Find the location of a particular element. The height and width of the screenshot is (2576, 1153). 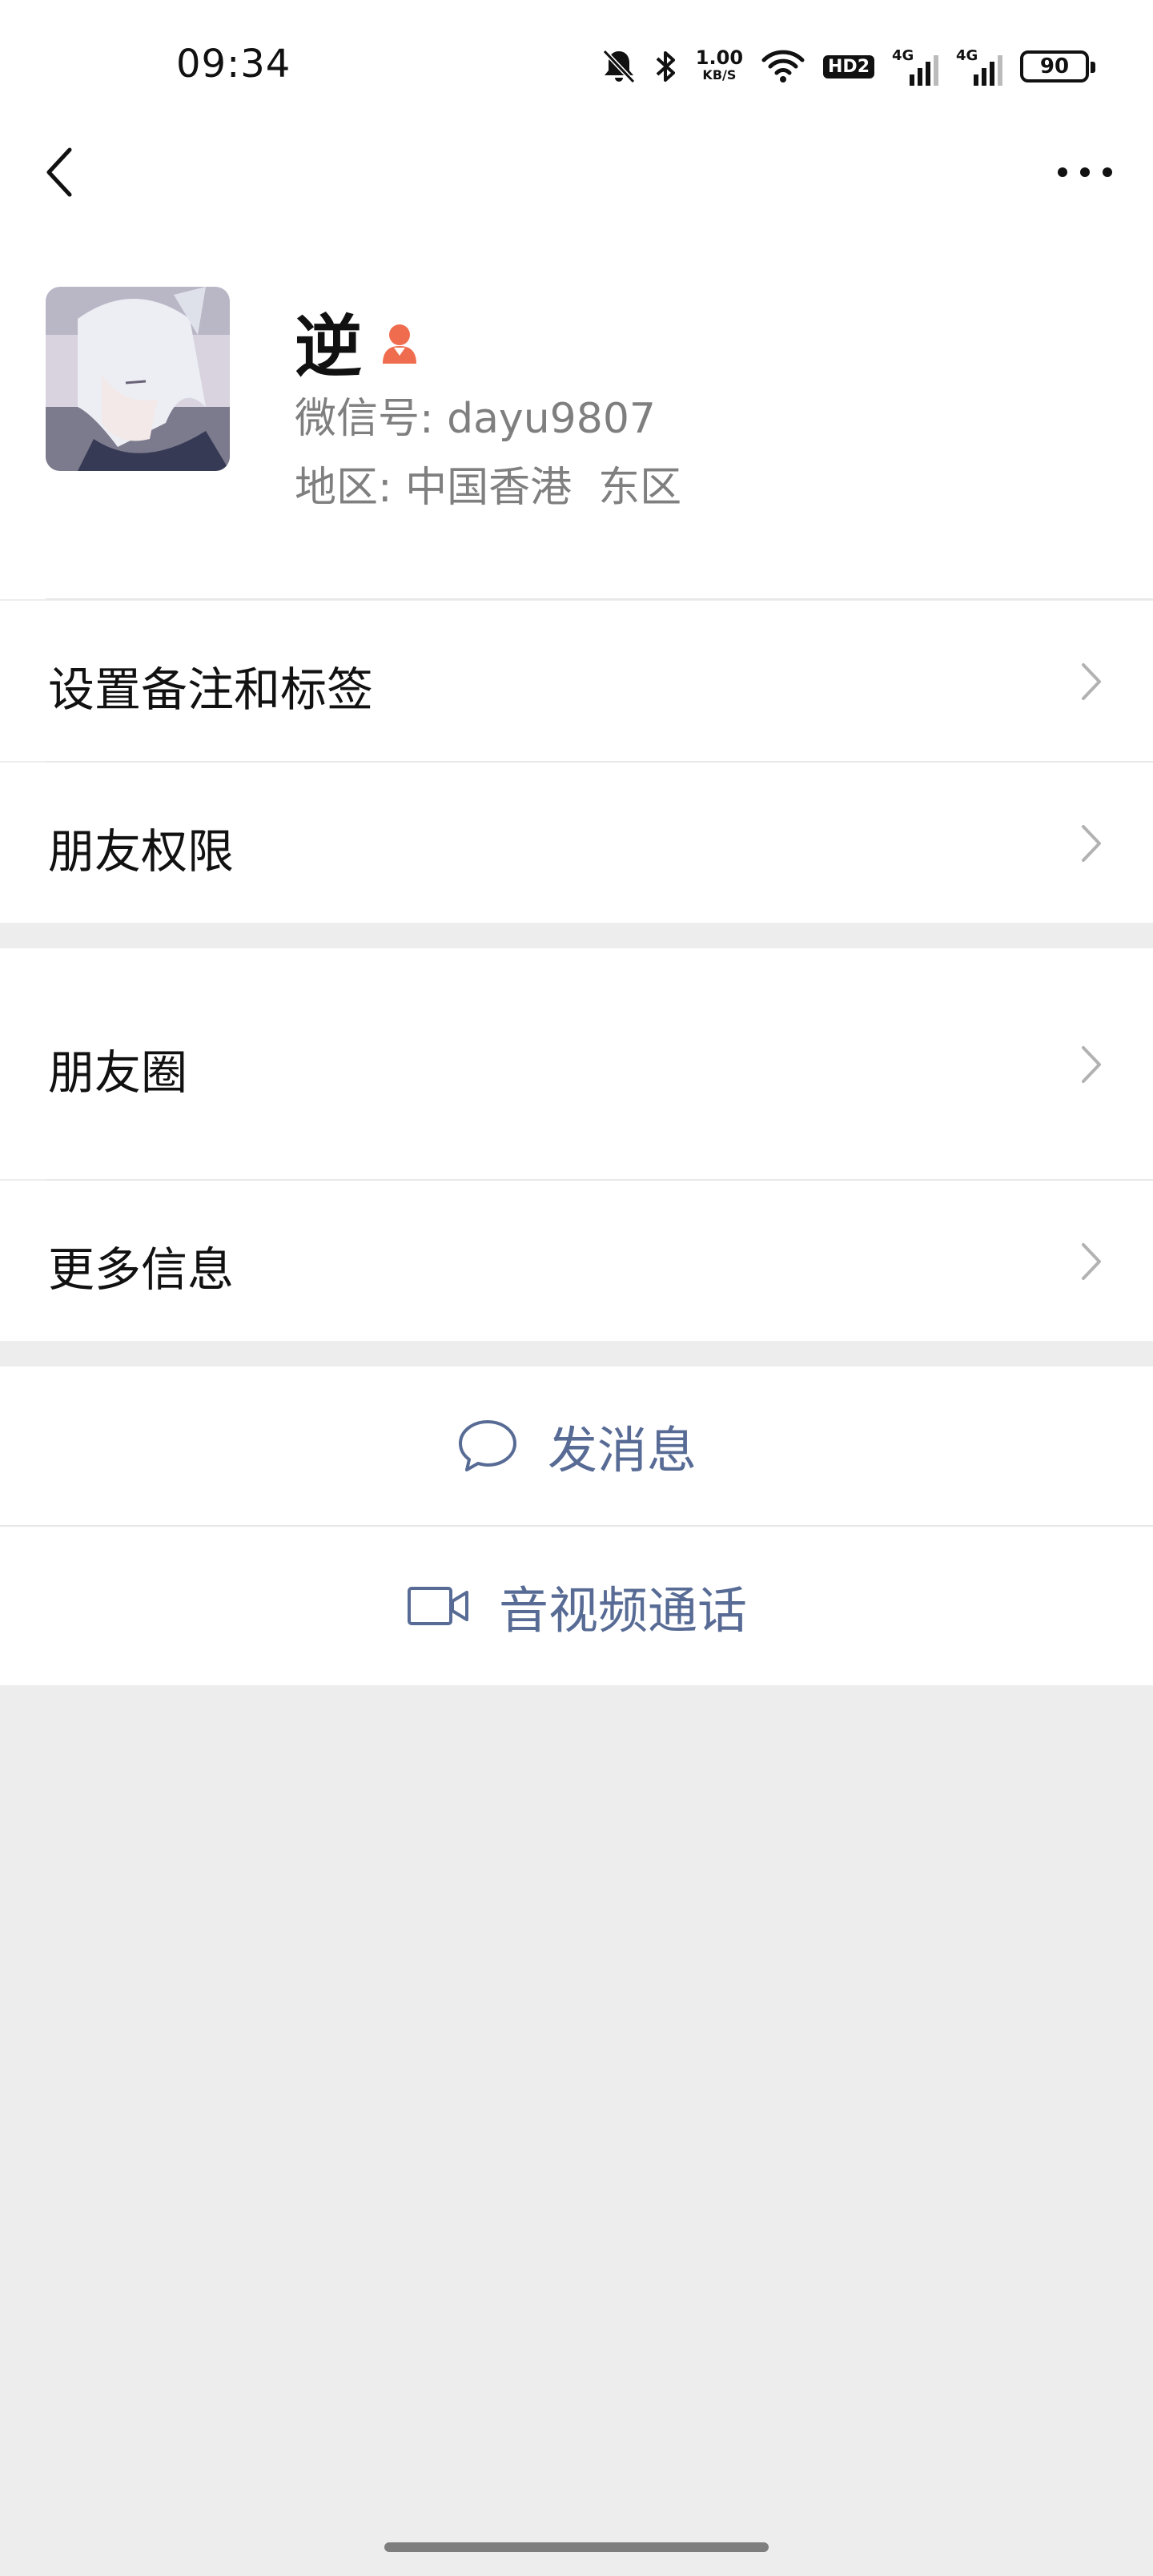

video-camera-icon is located at coordinates (438, 1606).